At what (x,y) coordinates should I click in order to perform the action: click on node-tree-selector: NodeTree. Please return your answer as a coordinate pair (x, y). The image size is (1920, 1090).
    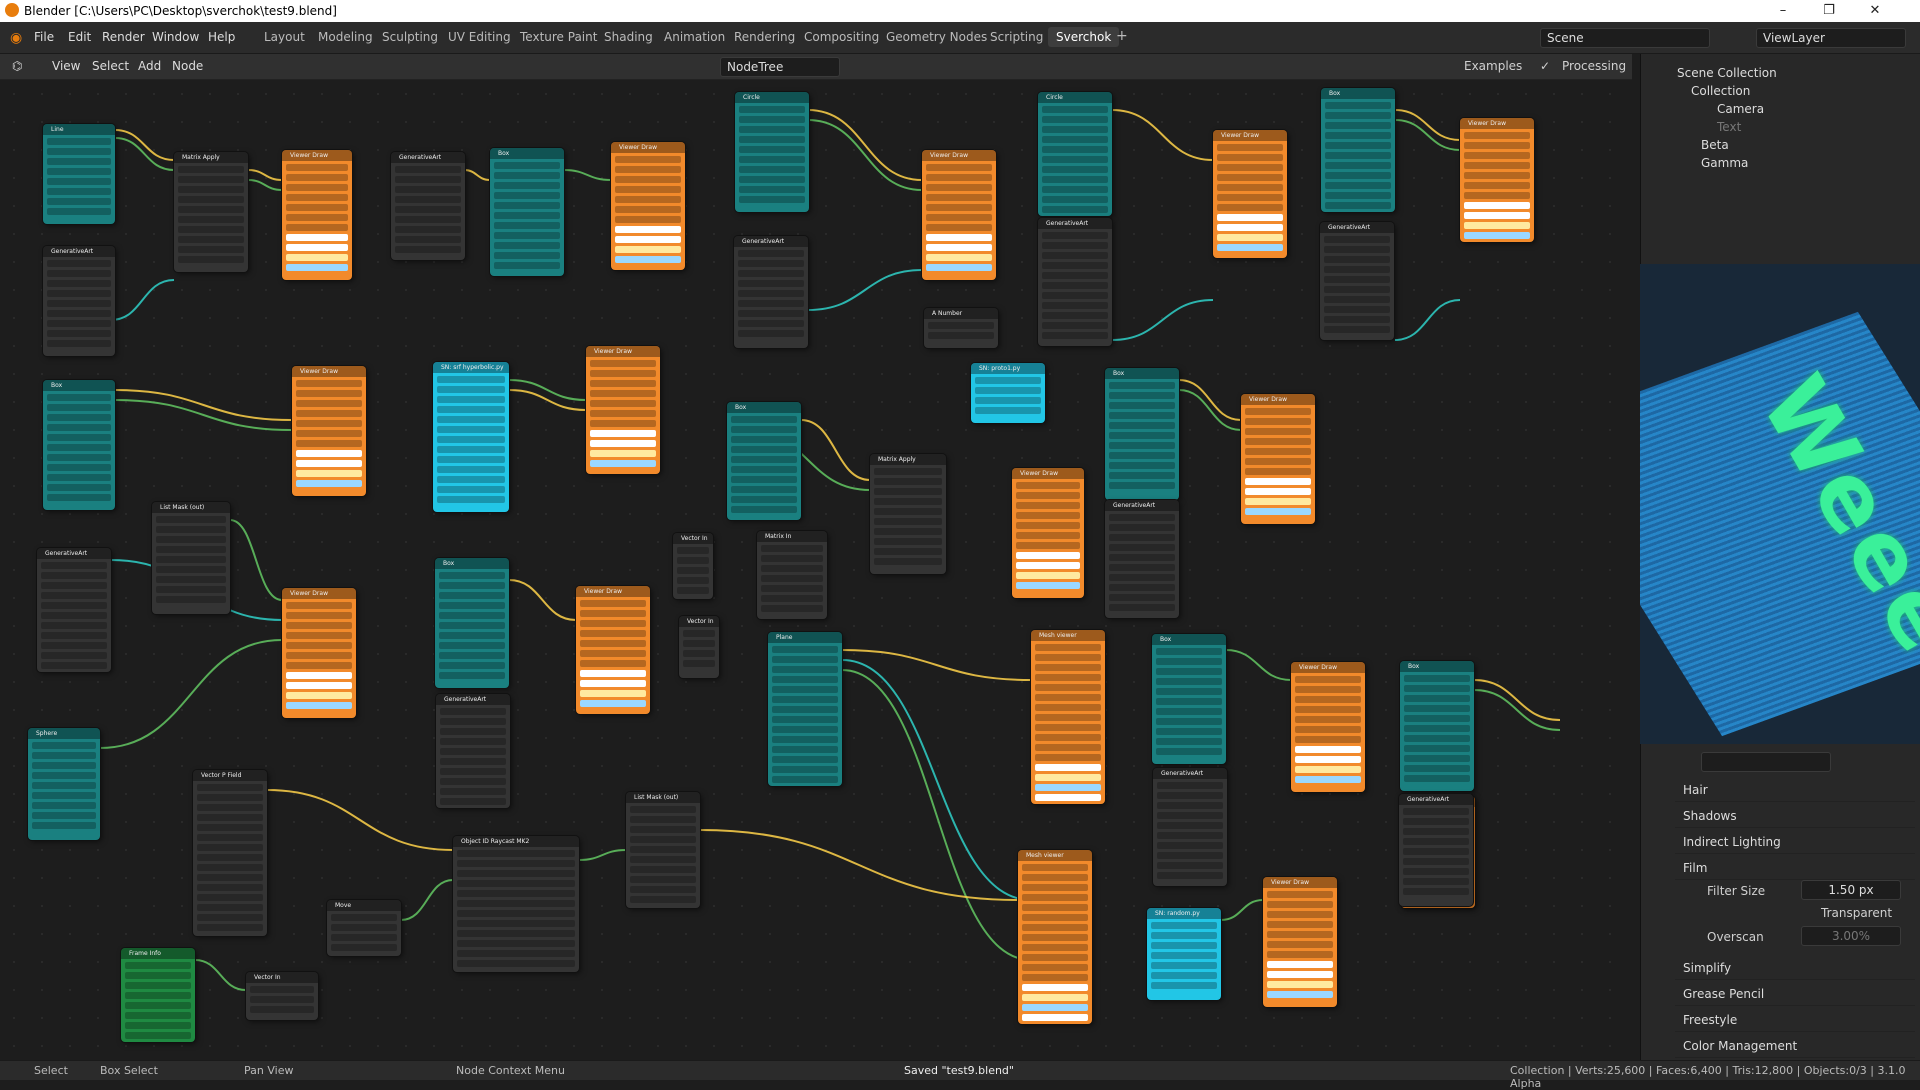
    Looking at the image, I should click on (780, 67).